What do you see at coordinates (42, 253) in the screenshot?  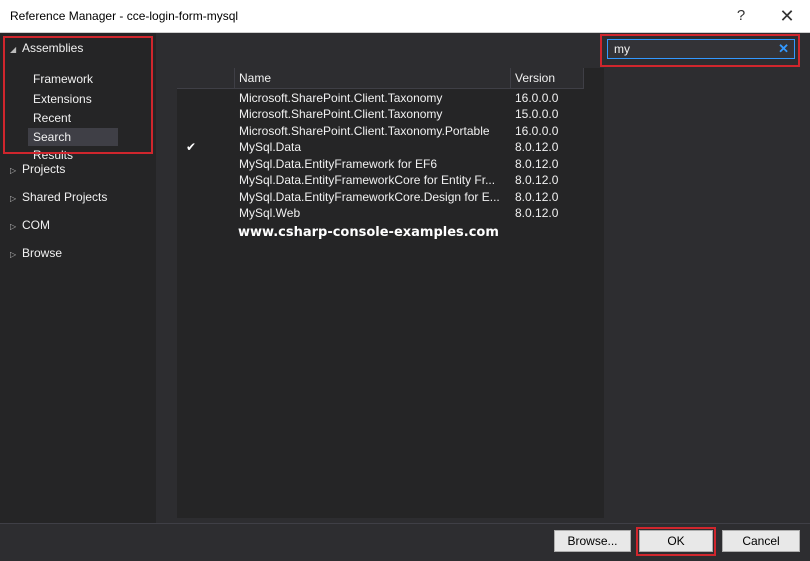 I see `nav-browse-label: Browse` at bounding box center [42, 253].